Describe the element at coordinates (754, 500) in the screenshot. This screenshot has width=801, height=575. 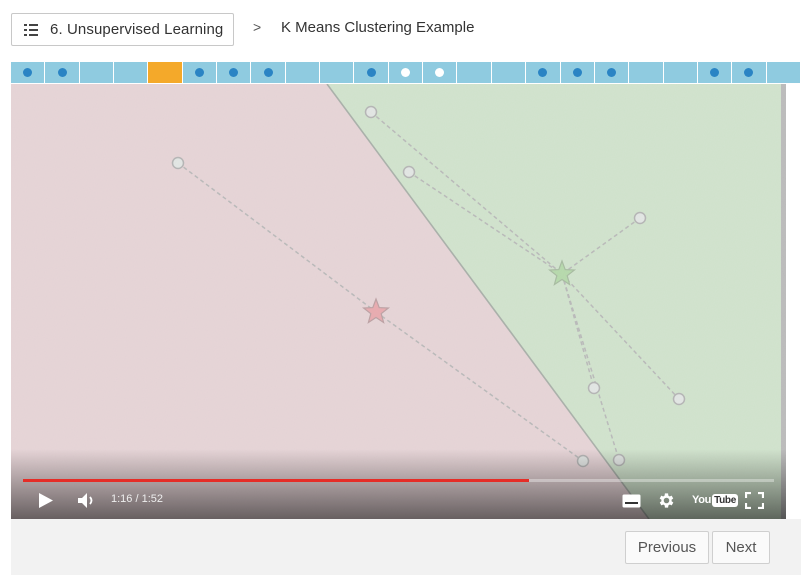
I see `fullscreen-icon` at that location.